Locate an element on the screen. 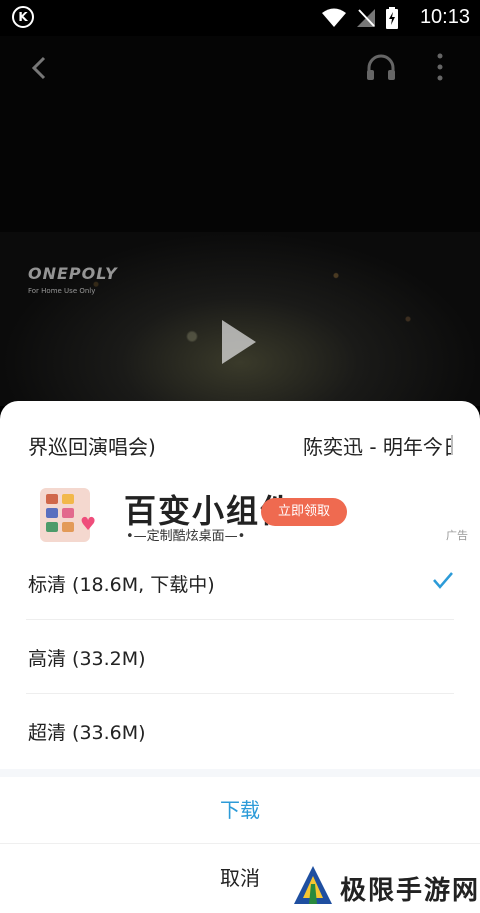 The width and height of the screenshot is (480, 913). quality-option-label: 超清 (33.6M) is located at coordinates (87, 733).